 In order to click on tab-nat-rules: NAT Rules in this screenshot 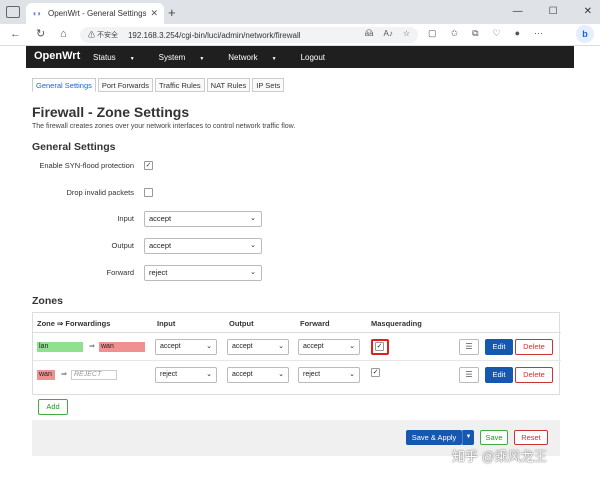, I will do `click(228, 85)`.